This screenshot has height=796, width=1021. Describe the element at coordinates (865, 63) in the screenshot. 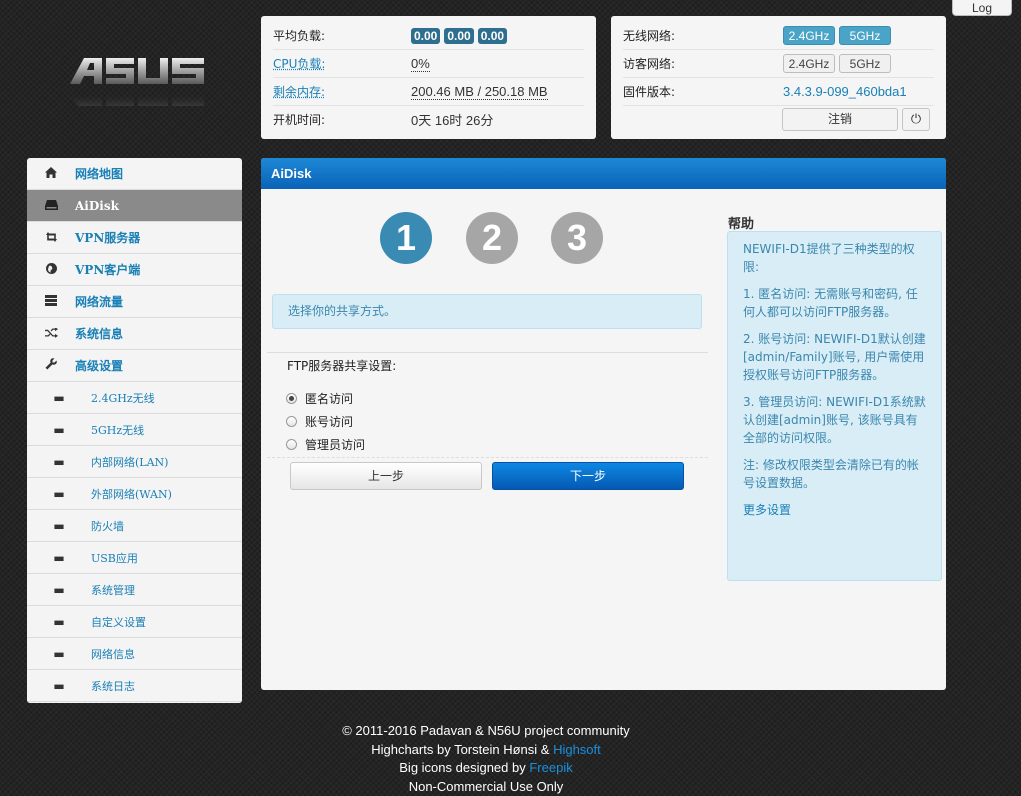

I see `guest-5ghz-button: 5GHz` at that location.